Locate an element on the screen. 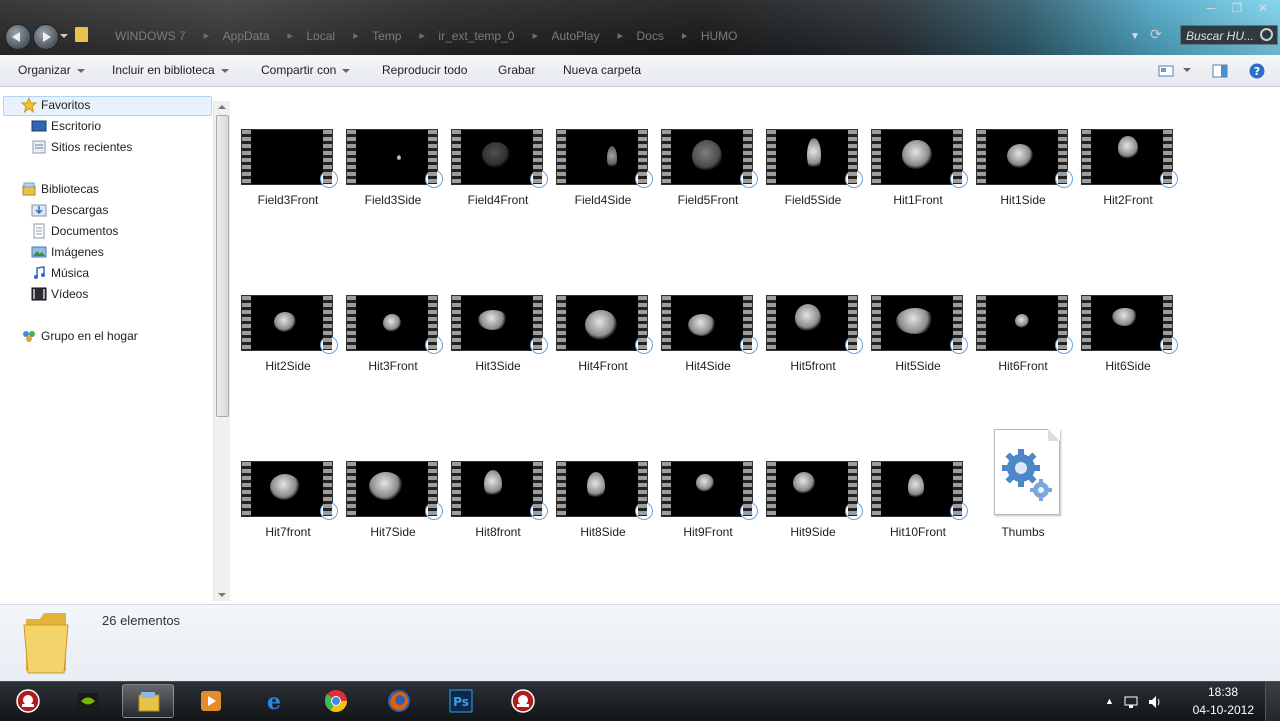  file-item: Hit7Side is located at coordinates (389, 479).